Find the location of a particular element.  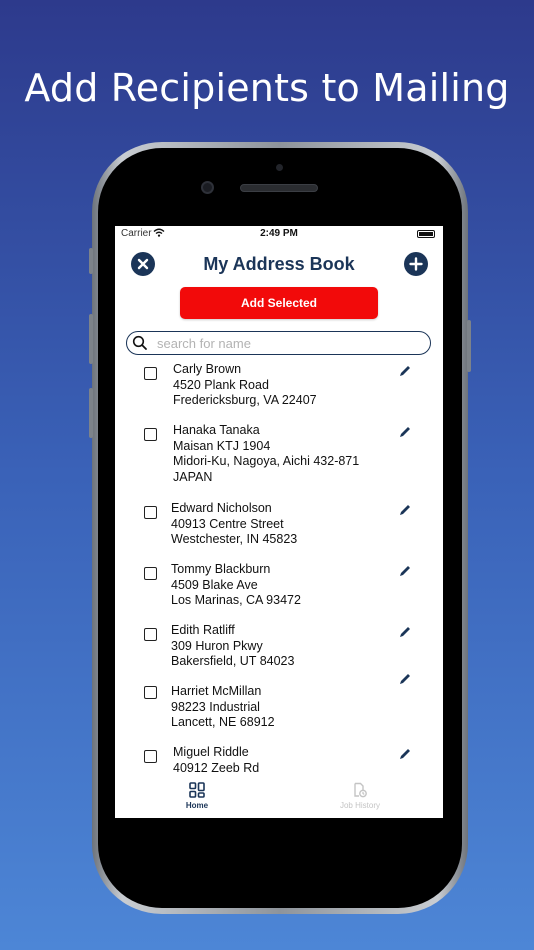

status-time: 2:49 PM is located at coordinates (279, 233).